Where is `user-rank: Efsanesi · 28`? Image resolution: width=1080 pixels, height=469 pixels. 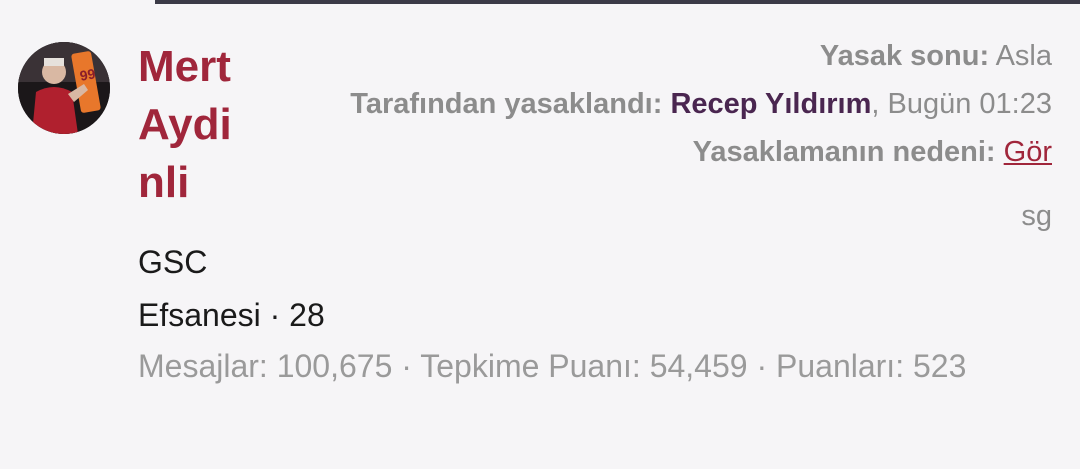 user-rank: Efsanesi · 28 is located at coordinates (231, 315).